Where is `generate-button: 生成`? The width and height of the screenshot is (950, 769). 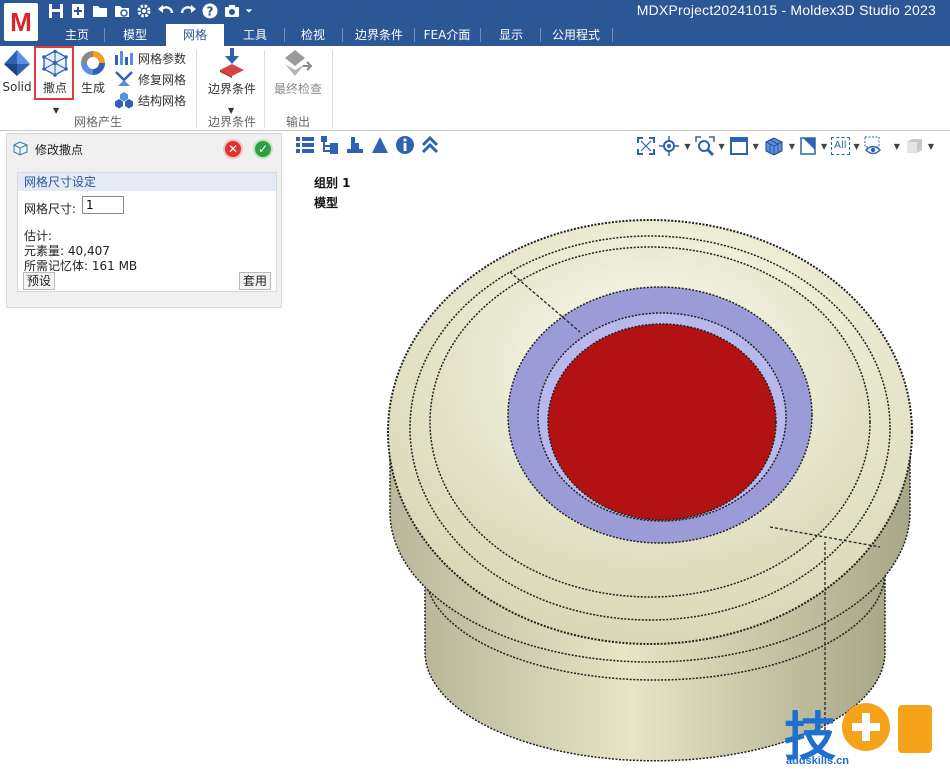
generate-button: 生成 is located at coordinates (93, 72).